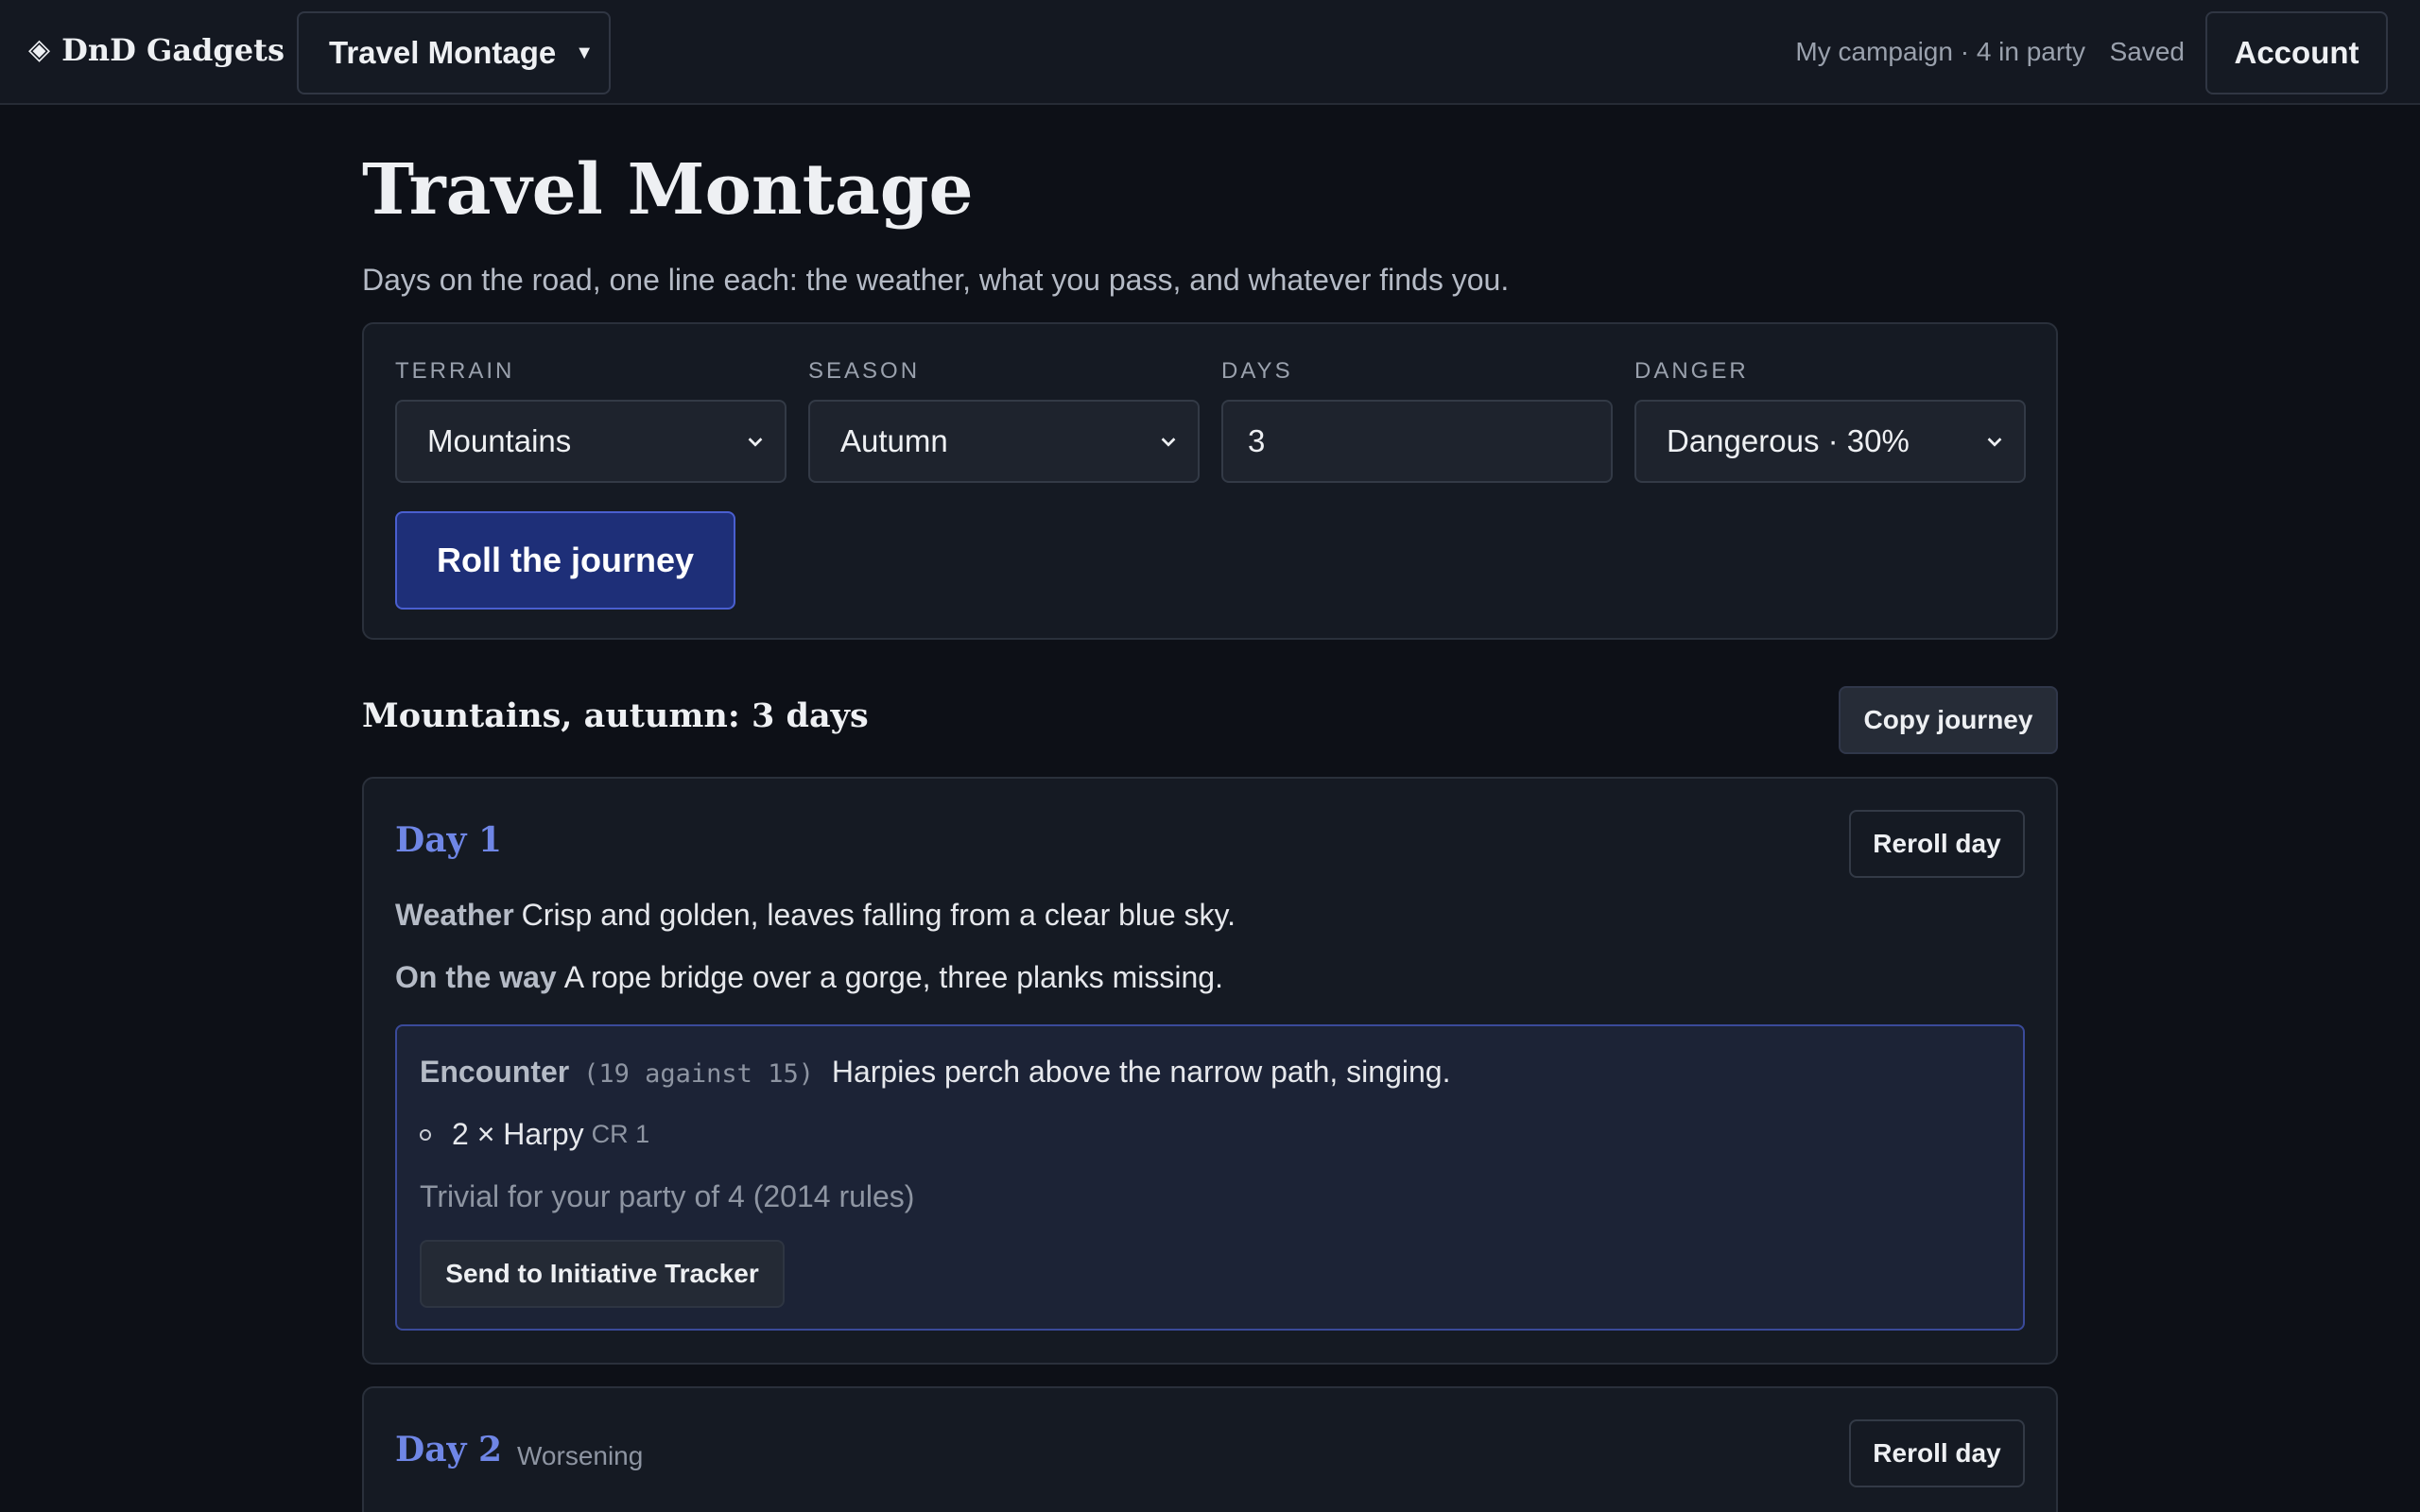 This screenshot has width=2420, height=1512. What do you see at coordinates (476, 977) in the screenshot?
I see `way-label: On the way` at bounding box center [476, 977].